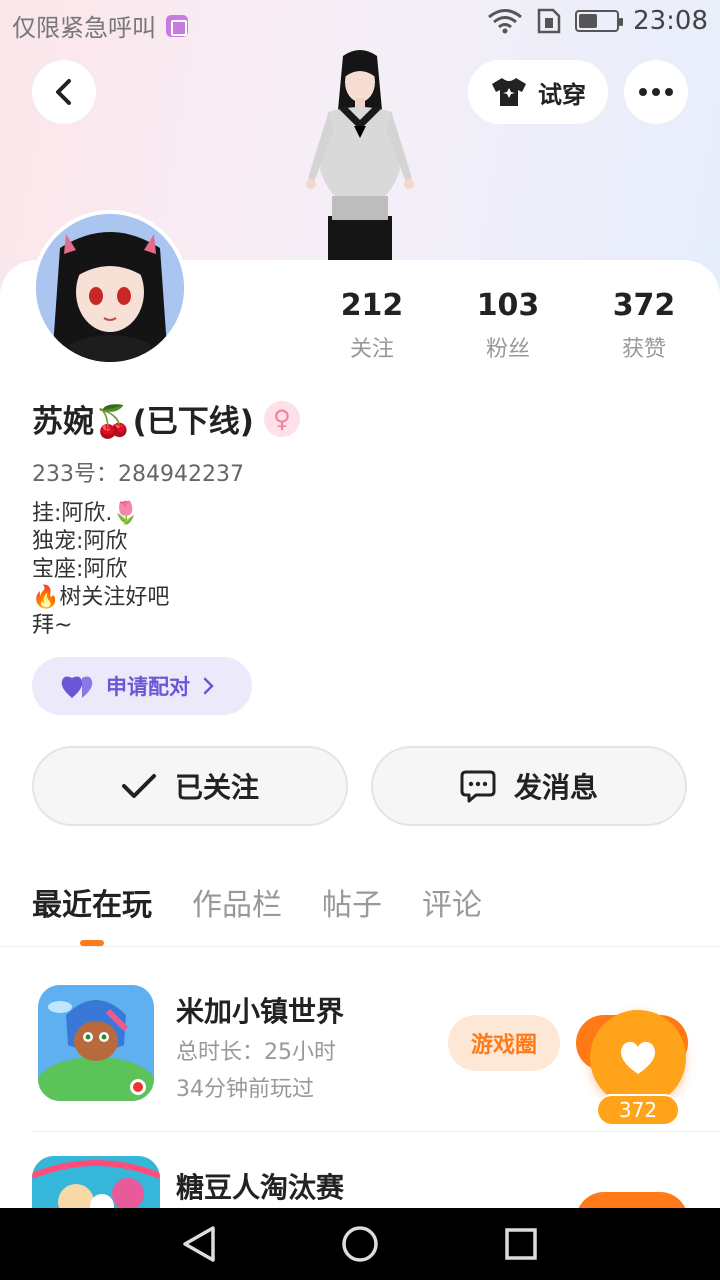  Describe the element at coordinates (138, 786) in the screenshot. I see `check-icon` at that location.